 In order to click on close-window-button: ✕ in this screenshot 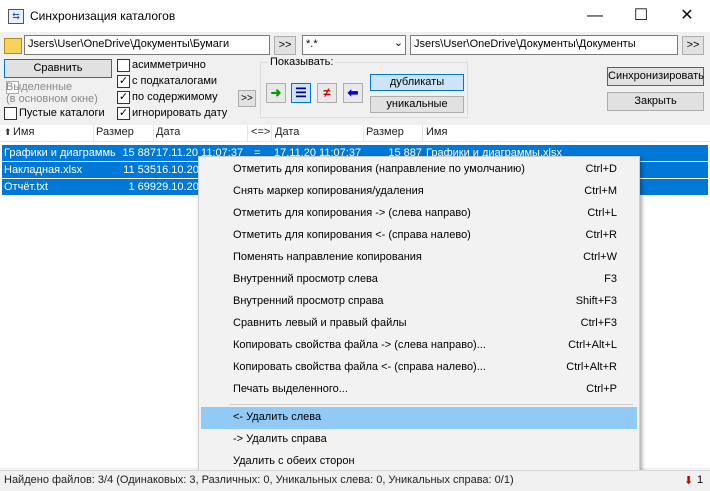, I will do `click(687, 16)`.